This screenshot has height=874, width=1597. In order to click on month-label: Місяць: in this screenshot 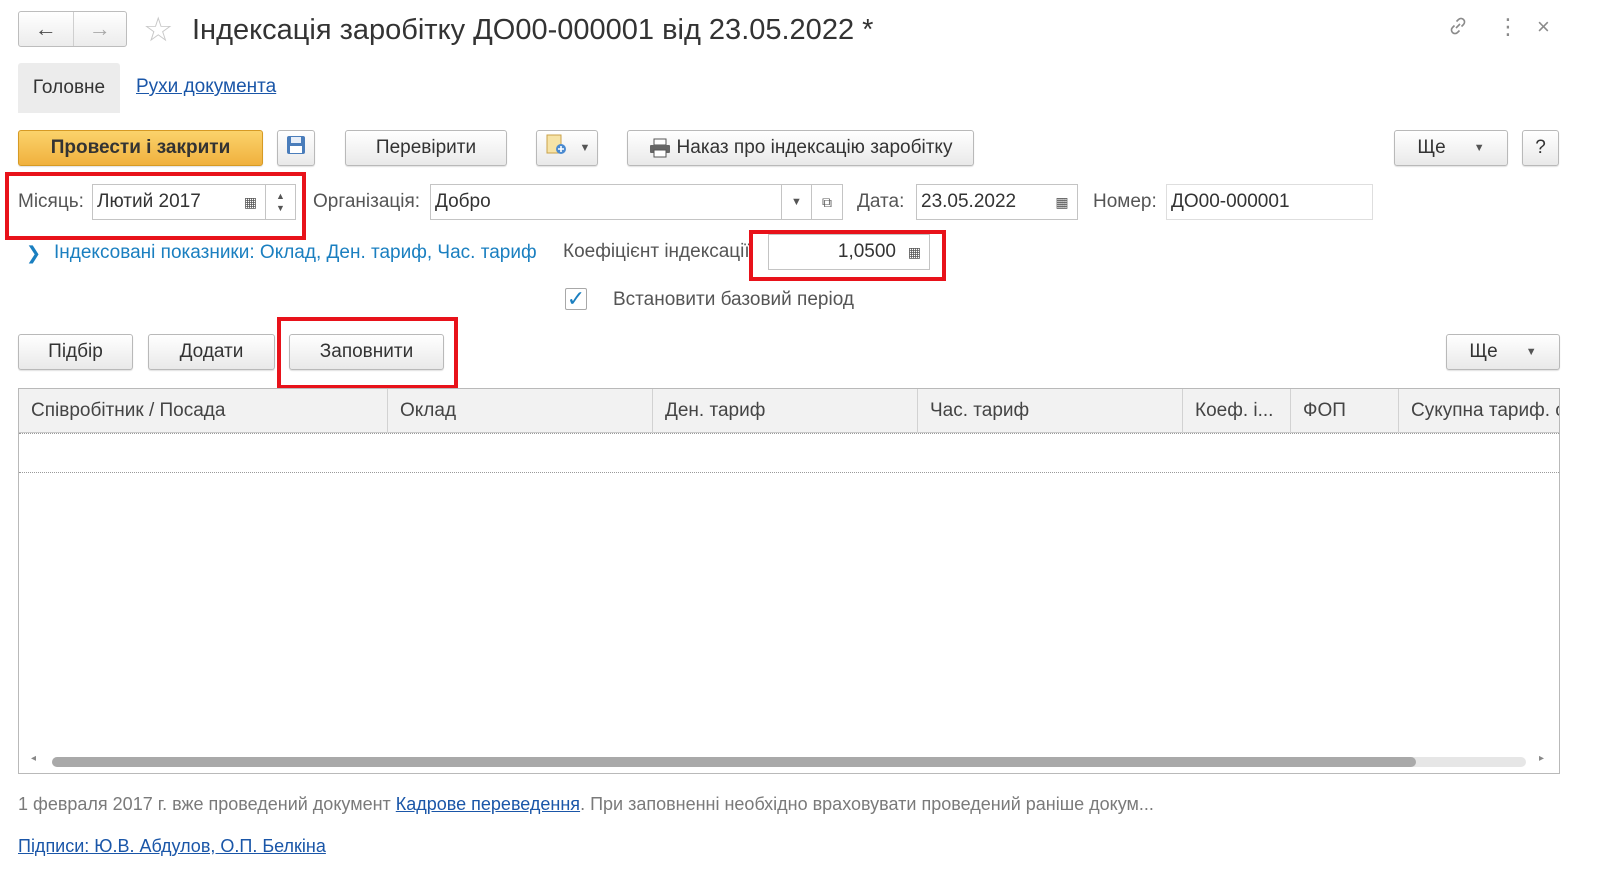, I will do `click(51, 201)`.